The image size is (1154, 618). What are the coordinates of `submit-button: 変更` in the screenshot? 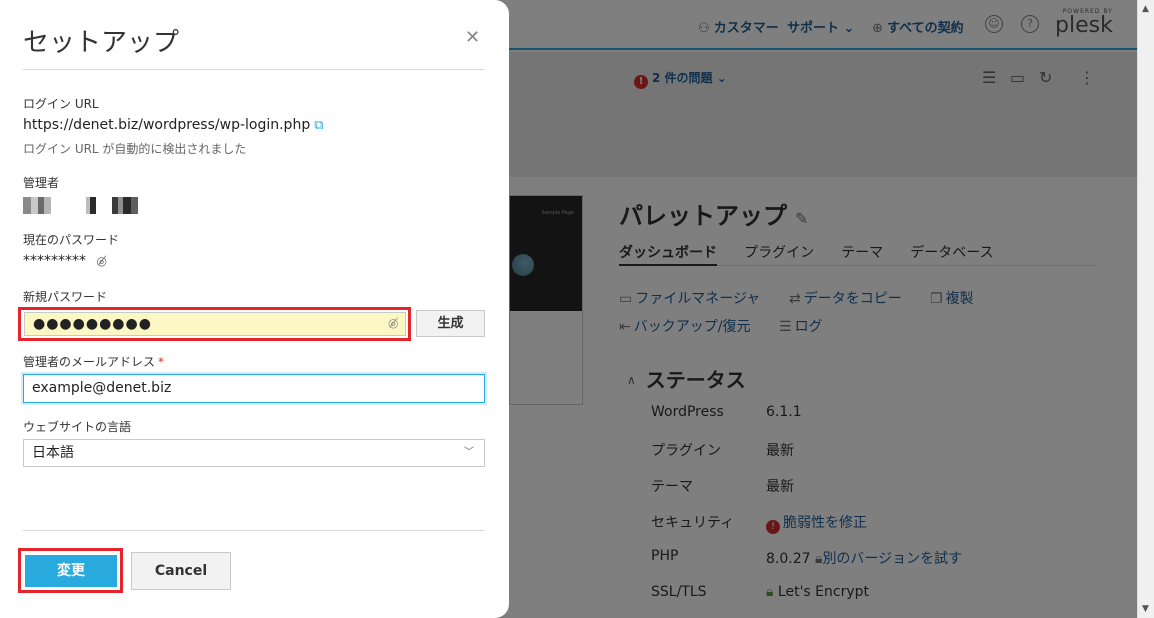 It's located at (71, 571).